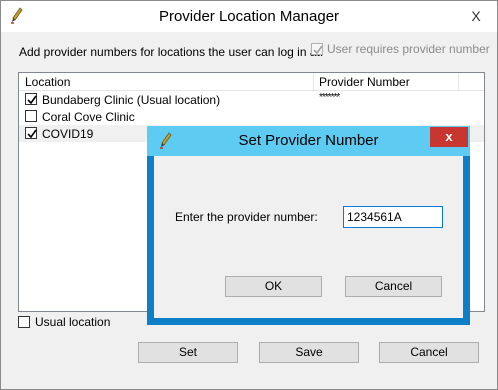 The image size is (498, 390). I want to click on dialog-title: Set Provider Number, so click(308, 140).